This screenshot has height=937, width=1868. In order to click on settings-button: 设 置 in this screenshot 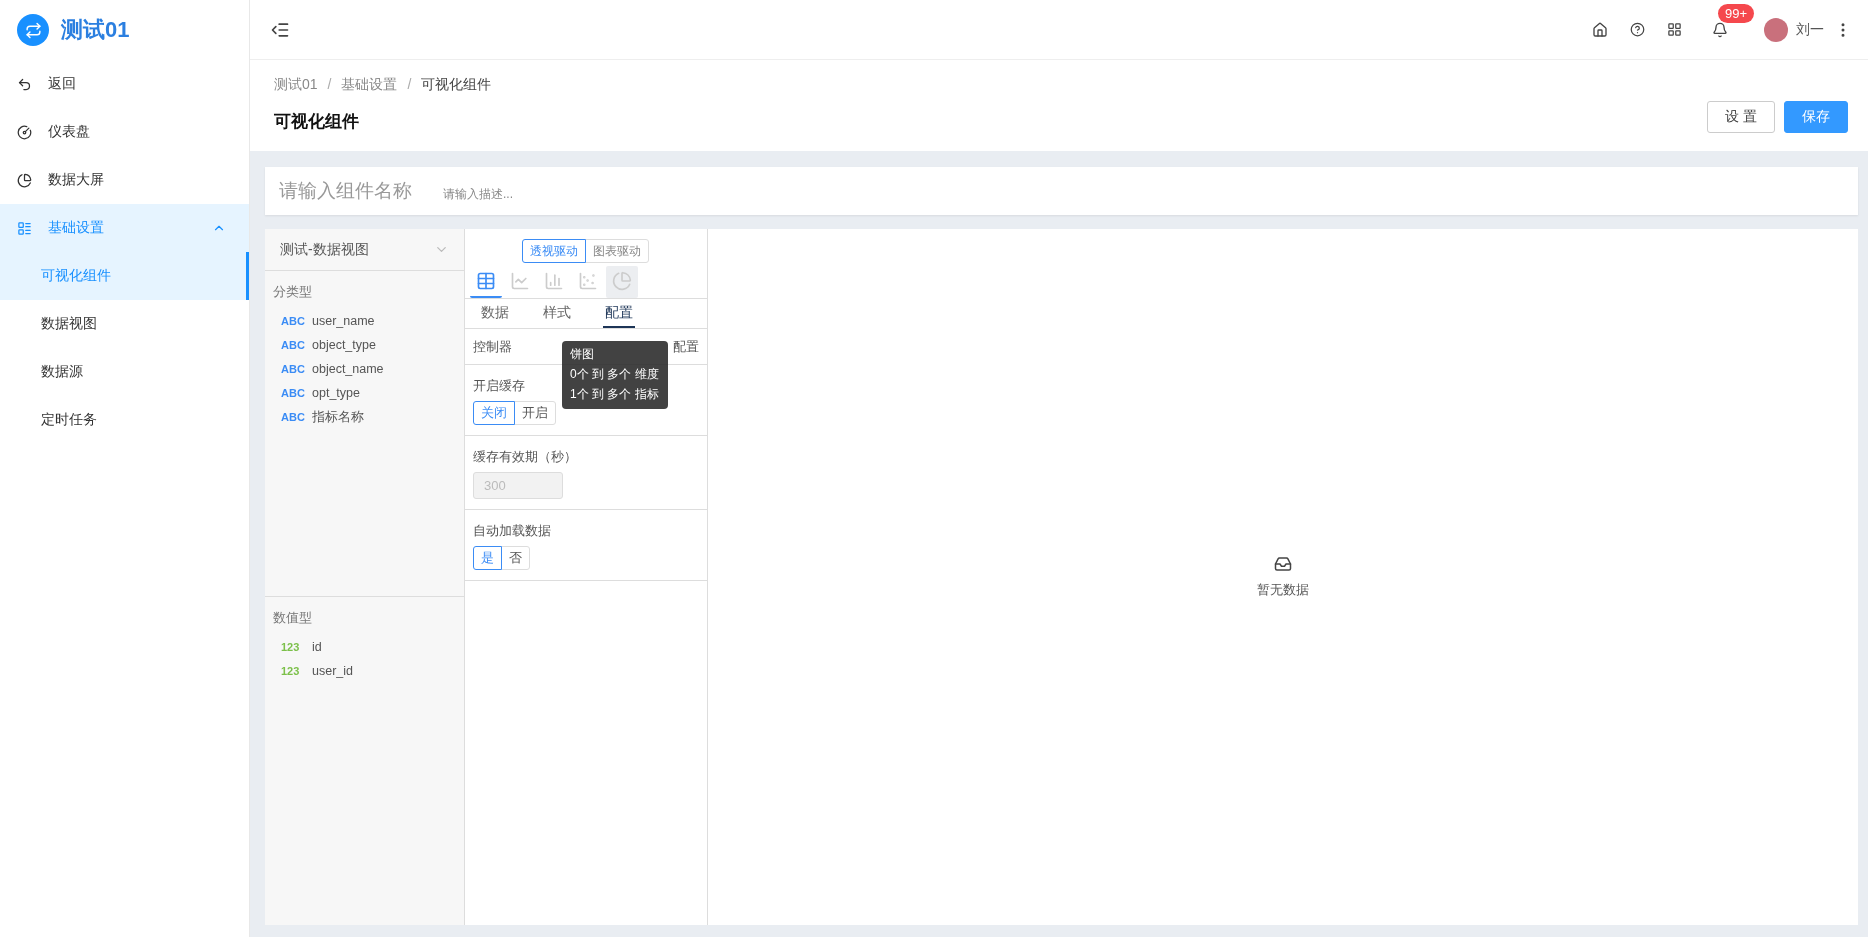, I will do `click(1741, 117)`.